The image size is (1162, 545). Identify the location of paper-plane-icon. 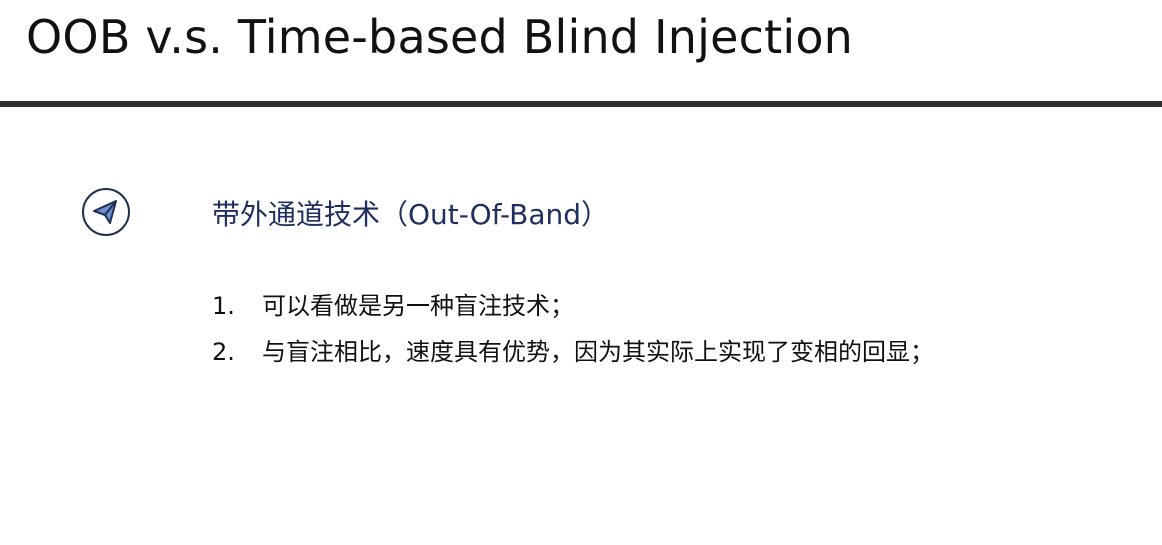
(106, 212).